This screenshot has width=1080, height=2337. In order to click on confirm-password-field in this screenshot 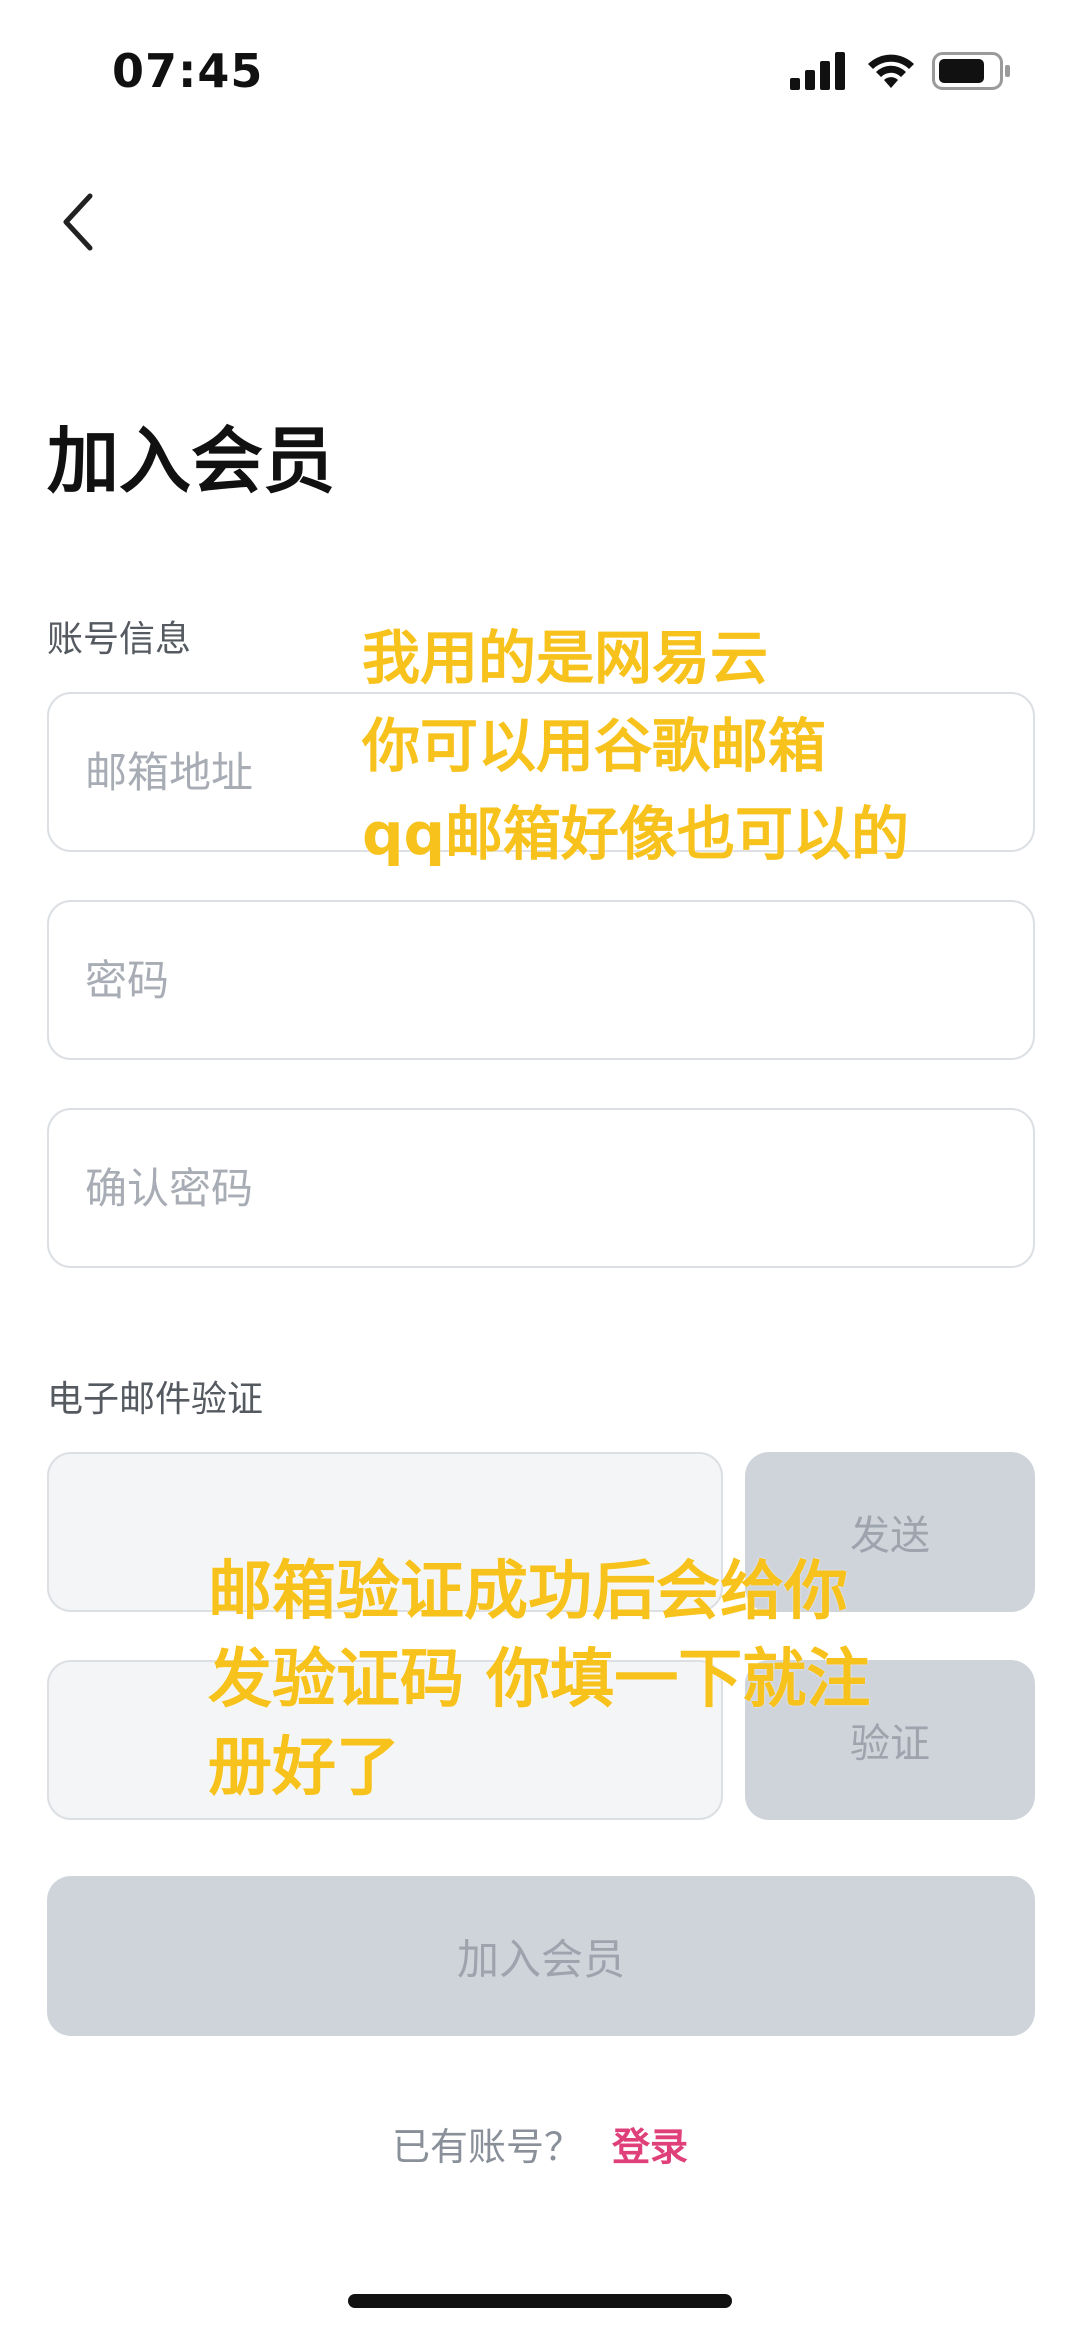, I will do `click(541, 1188)`.